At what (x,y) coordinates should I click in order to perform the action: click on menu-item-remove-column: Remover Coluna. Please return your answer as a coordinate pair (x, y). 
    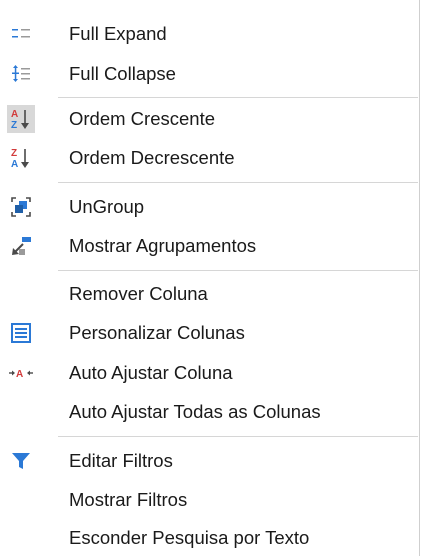
    Looking at the image, I should click on (210, 294).